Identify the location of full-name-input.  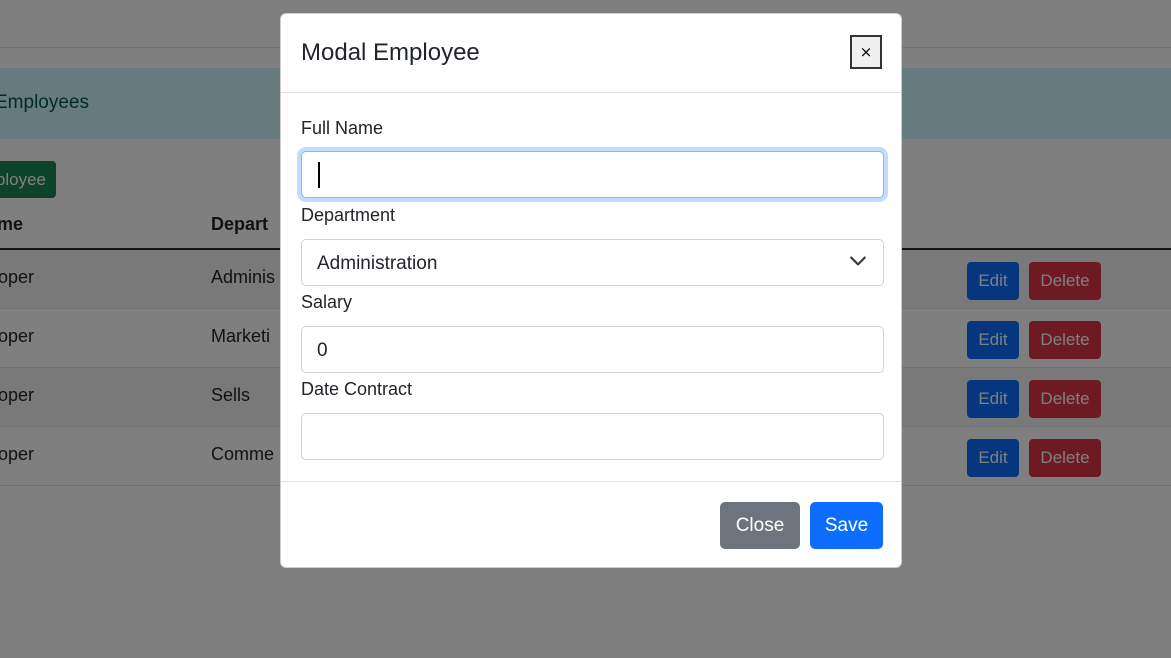
(592, 174).